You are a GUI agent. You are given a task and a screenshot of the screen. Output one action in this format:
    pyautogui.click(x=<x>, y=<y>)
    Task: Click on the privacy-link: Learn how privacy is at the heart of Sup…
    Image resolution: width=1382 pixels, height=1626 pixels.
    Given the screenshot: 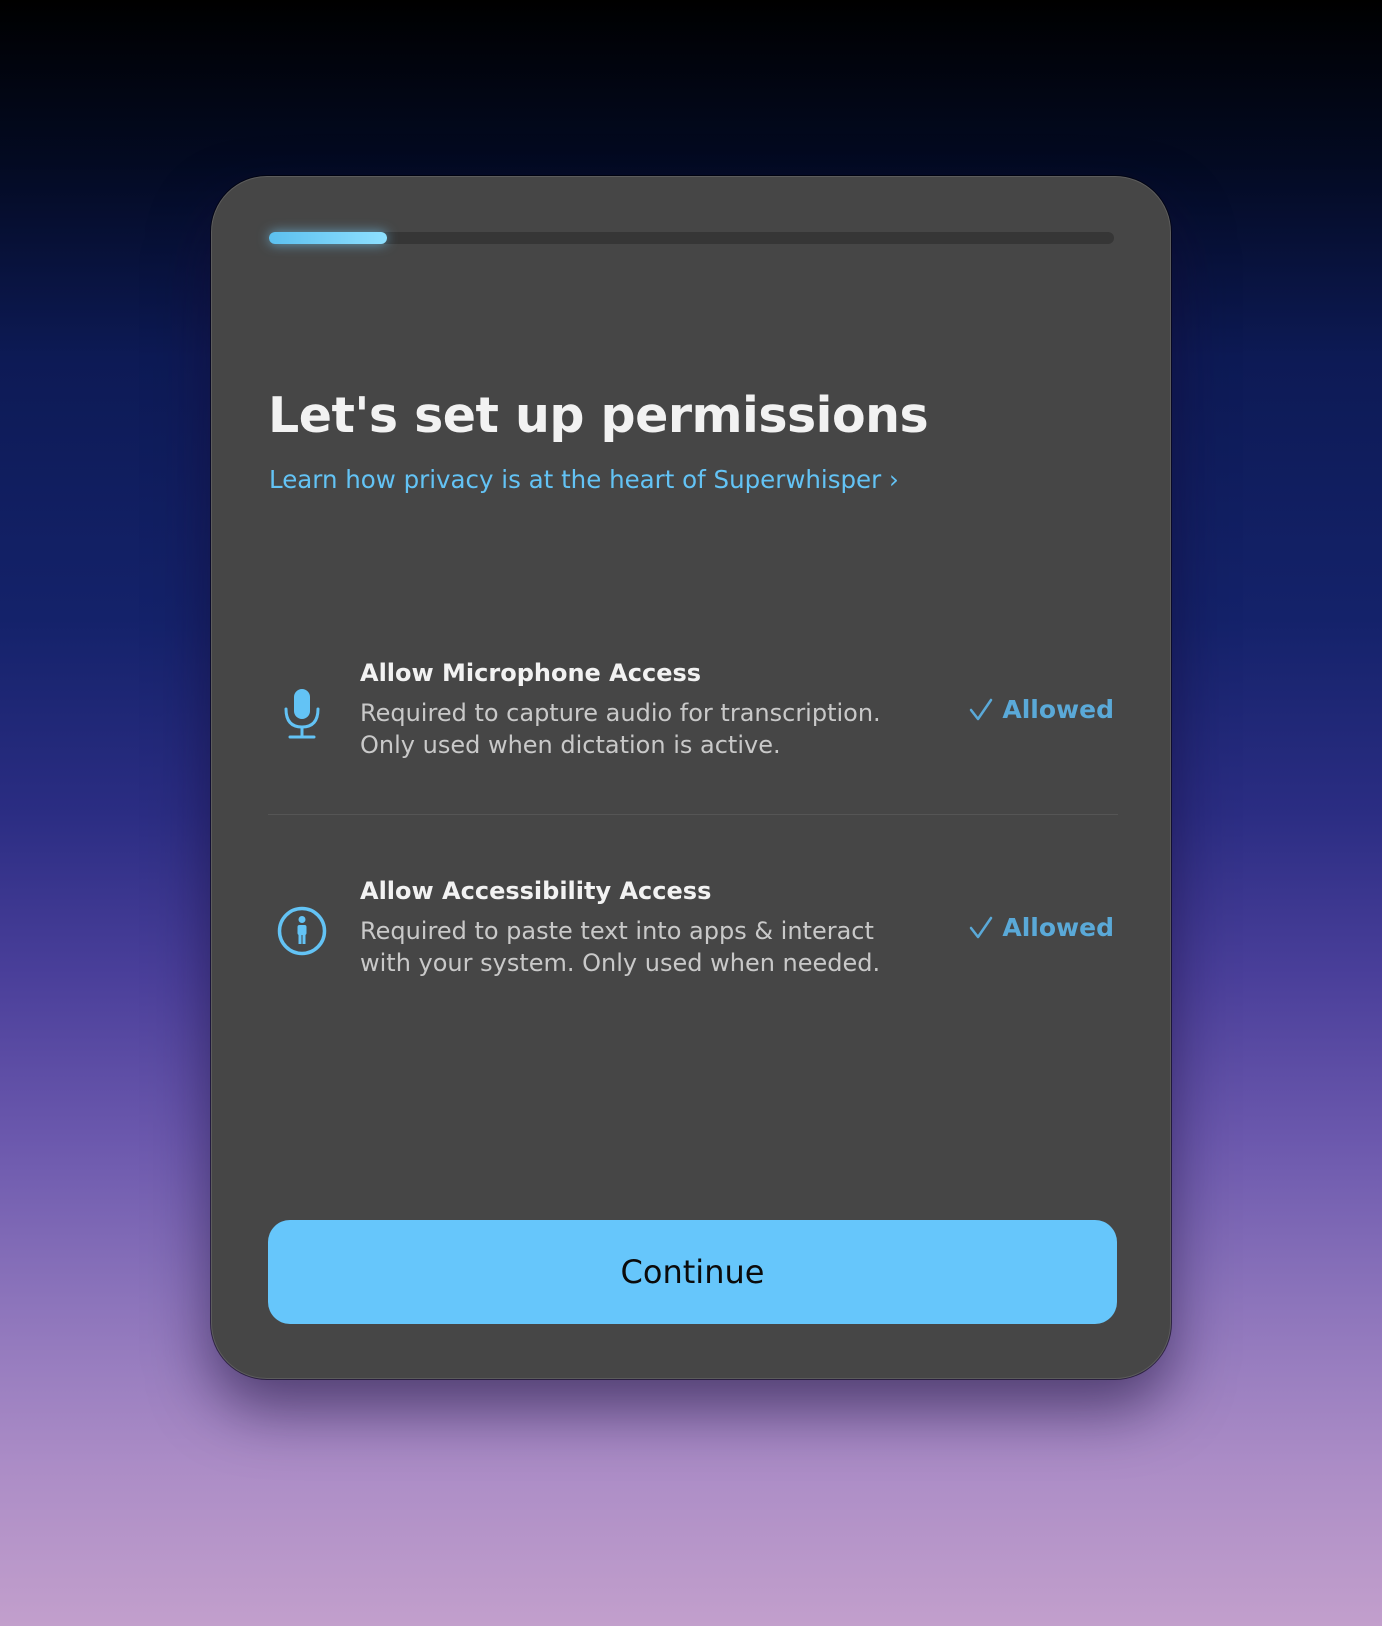 What is the action you would take?
    pyautogui.click(x=584, y=479)
    